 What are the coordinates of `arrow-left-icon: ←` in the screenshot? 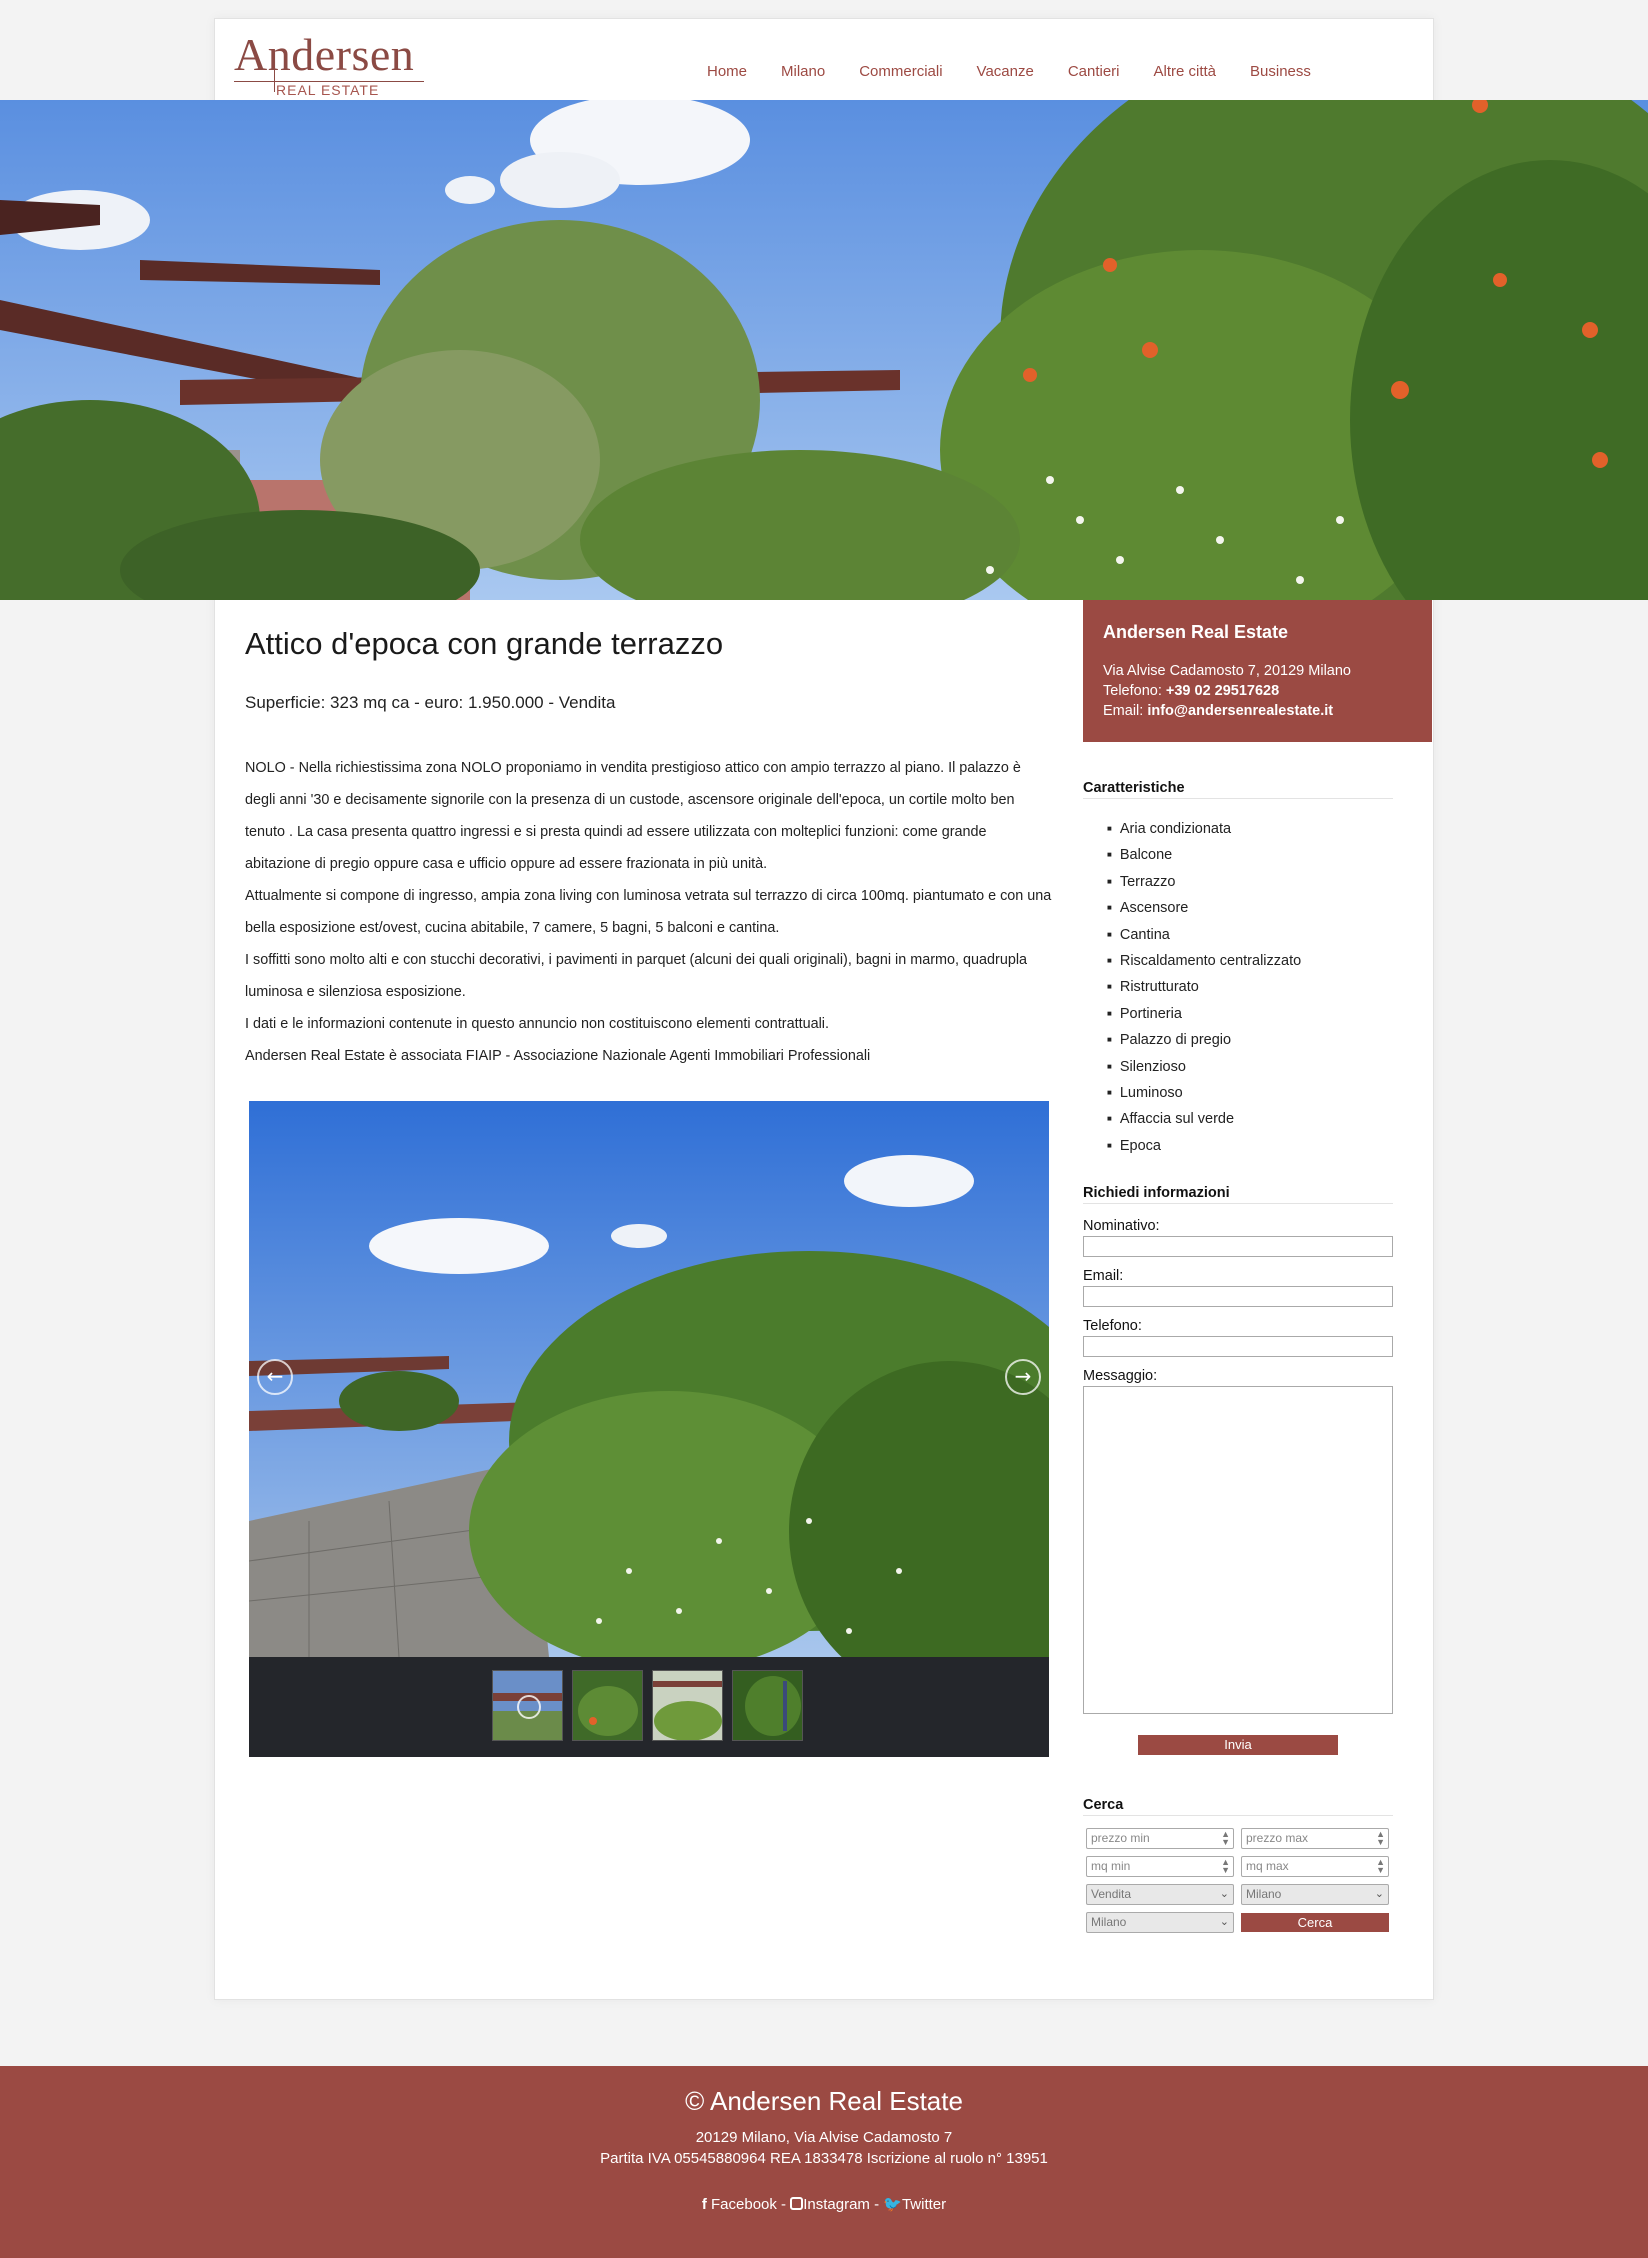 It's located at (275, 1376).